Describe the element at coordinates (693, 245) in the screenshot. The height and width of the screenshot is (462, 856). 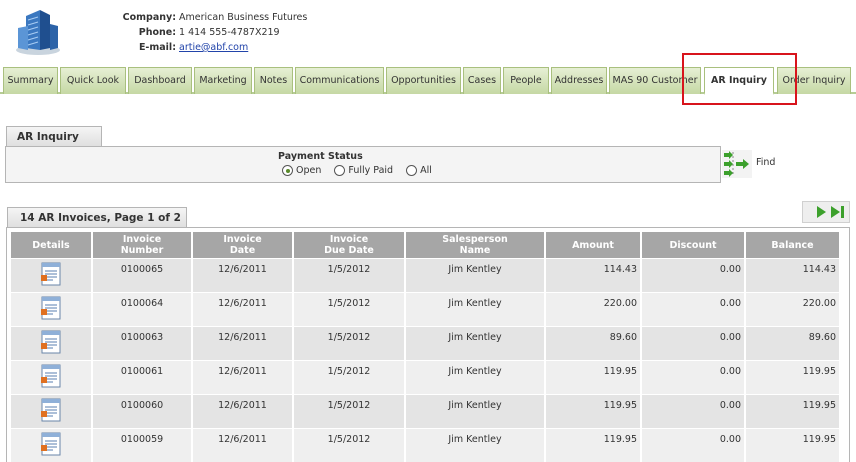
I see `col-discount: Discount` at that location.